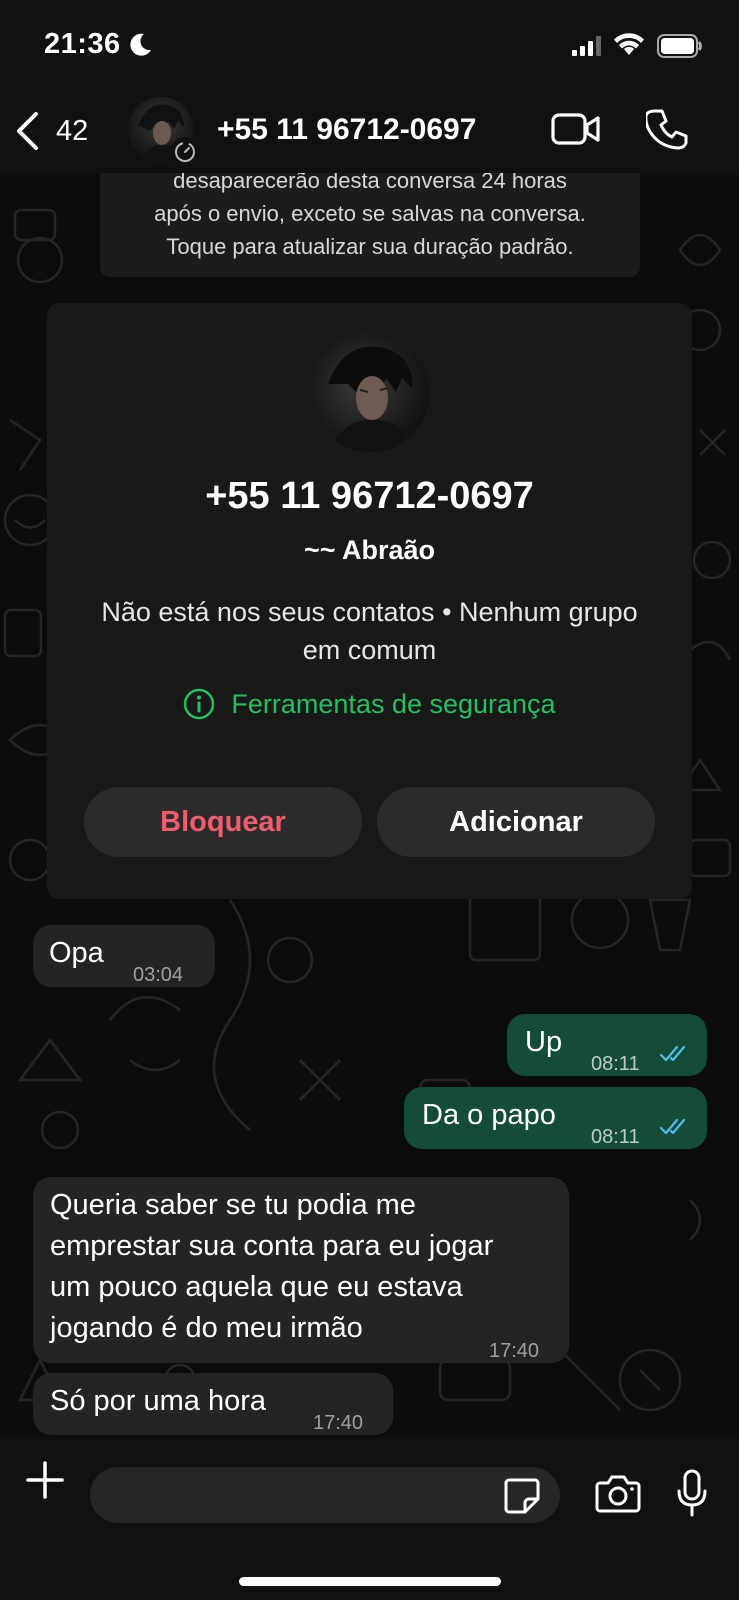 The height and width of the screenshot is (1600, 739). Describe the element at coordinates (256, 1287) in the screenshot. I see `message-line: um pouco aquela que eu estava` at that location.